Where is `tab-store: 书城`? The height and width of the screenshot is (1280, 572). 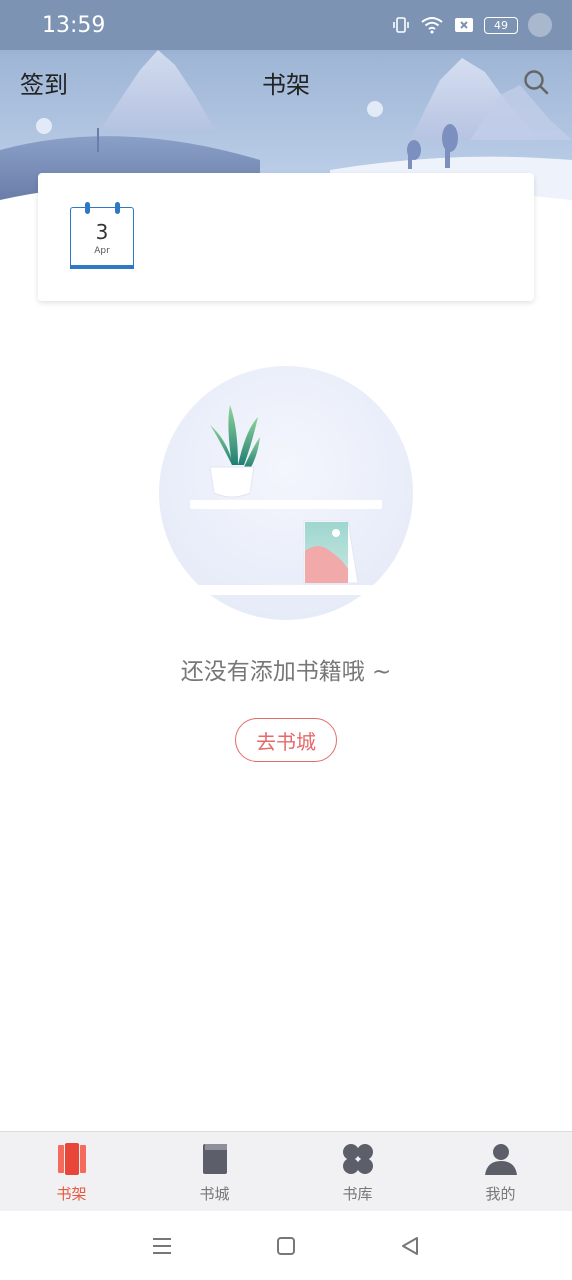
tab-store: 书城 is located at coordinates (214, 1171).